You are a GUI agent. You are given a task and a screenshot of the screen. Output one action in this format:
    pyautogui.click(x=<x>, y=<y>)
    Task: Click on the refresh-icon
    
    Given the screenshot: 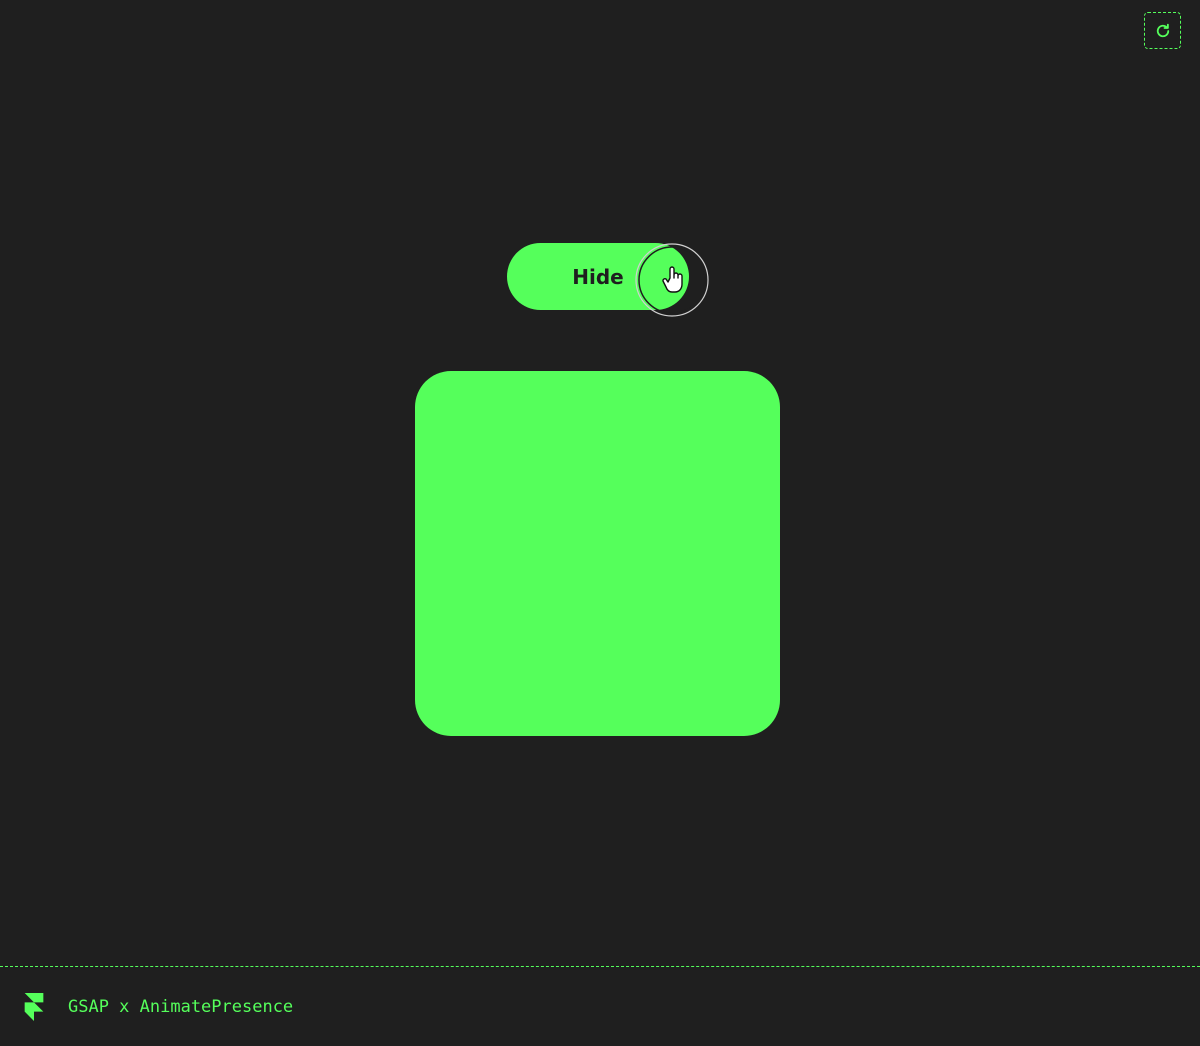 What is the action you would take?
    pyautogui.click(x=1162, y=30)
    